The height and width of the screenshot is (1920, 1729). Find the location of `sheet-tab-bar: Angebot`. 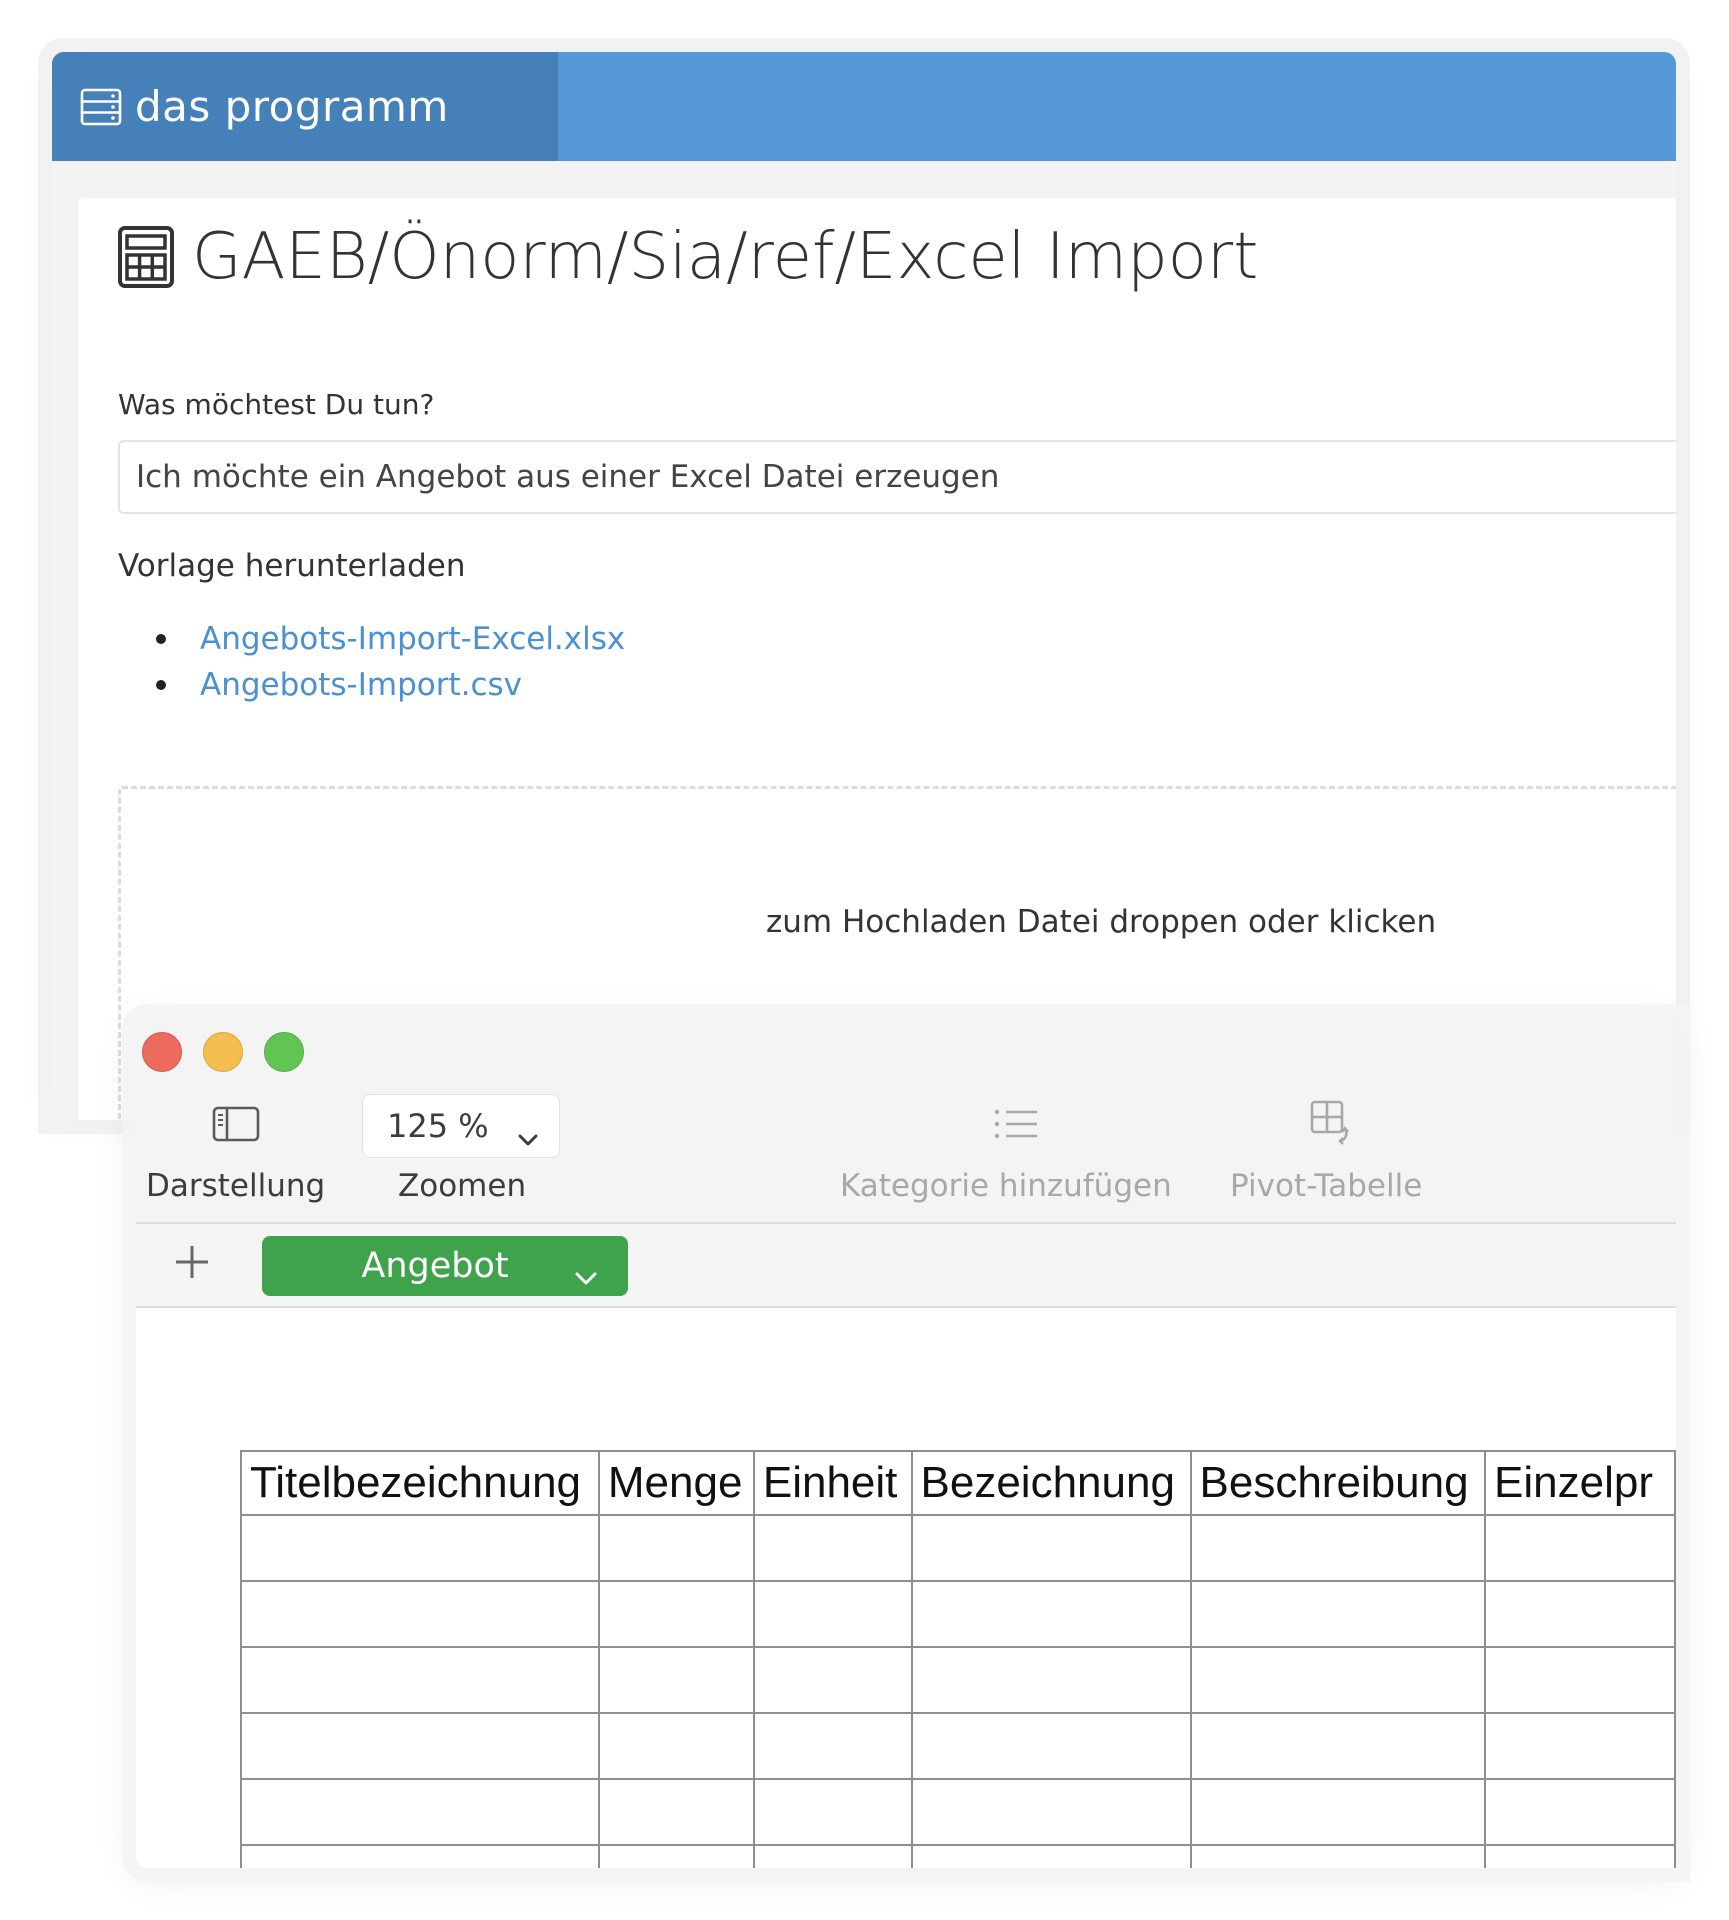

sheet-tab-bar: Angebot is located at coordinates (906, 1266).